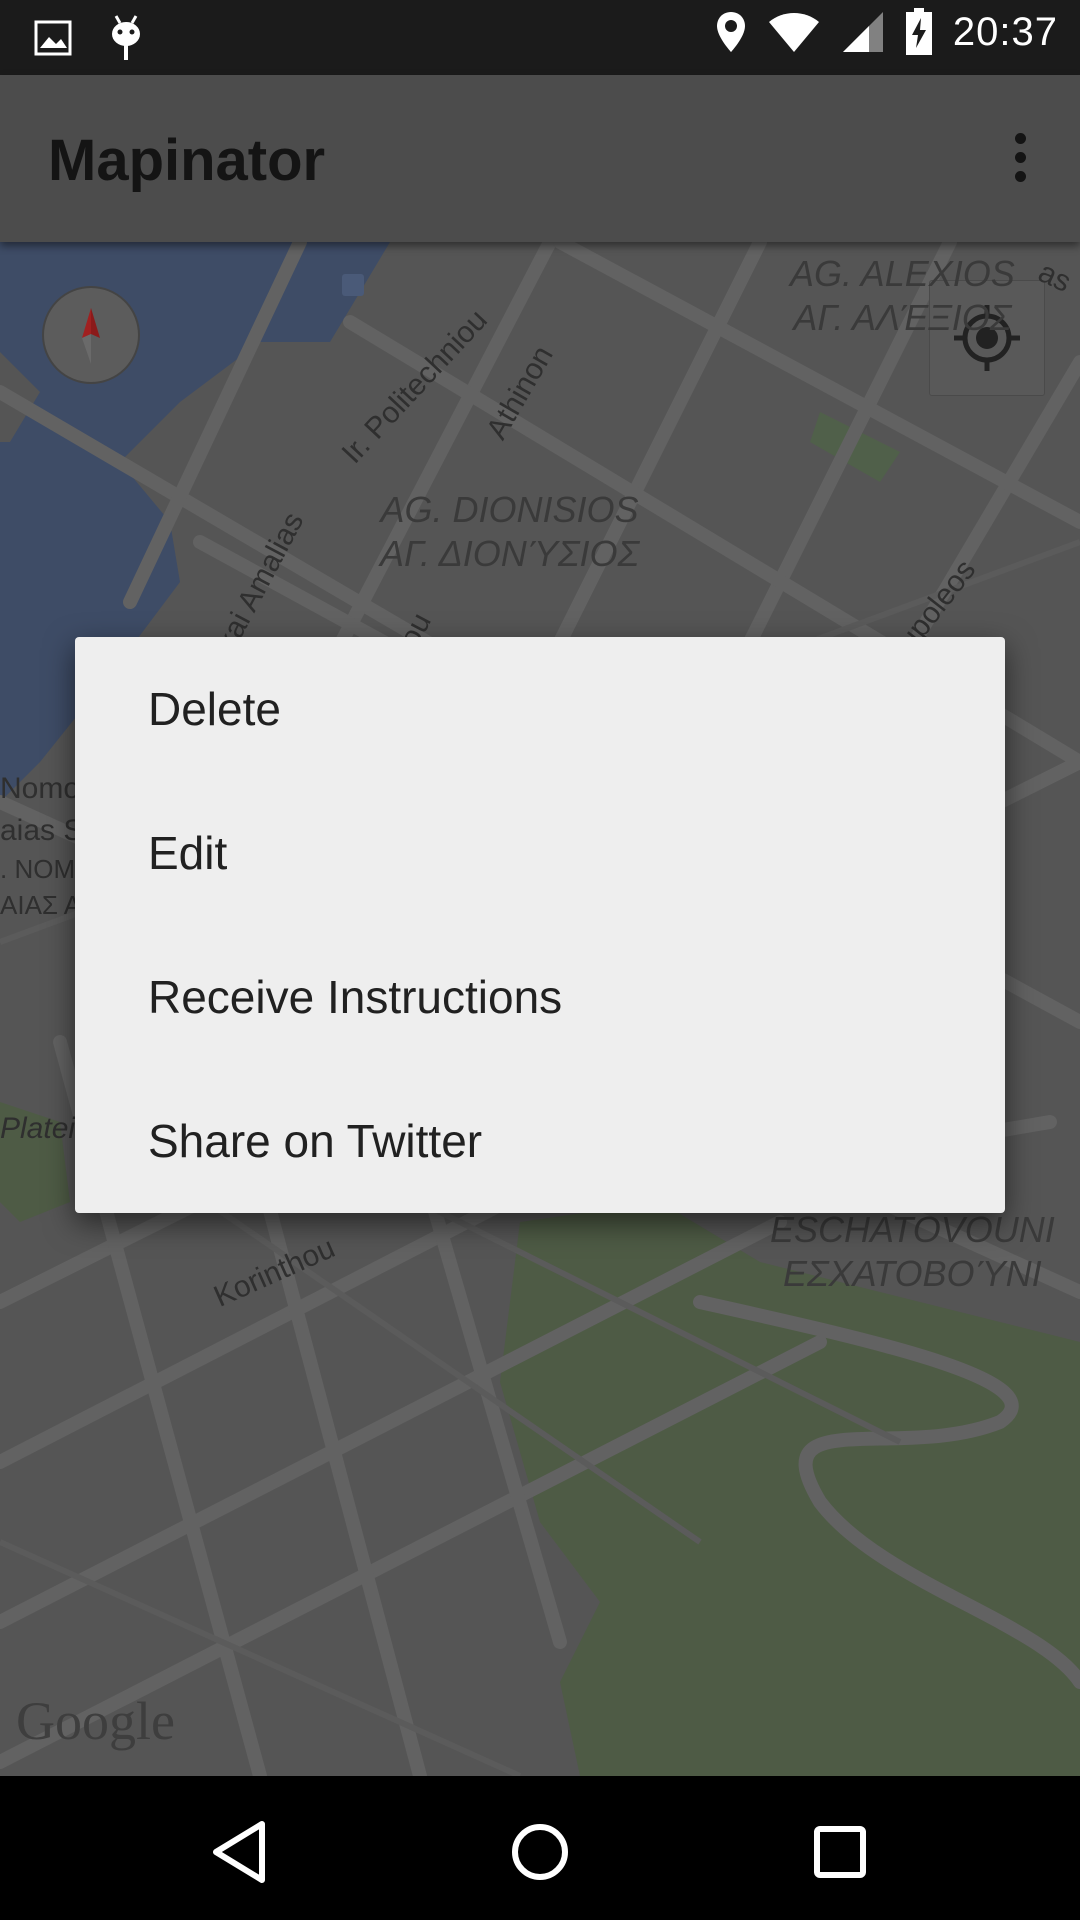 The image size is (1080, 1920). What do you see at coordinates (540, 37) in the screenshot?
I see `status-bar: 20:37` at bounding box center [540, 37].